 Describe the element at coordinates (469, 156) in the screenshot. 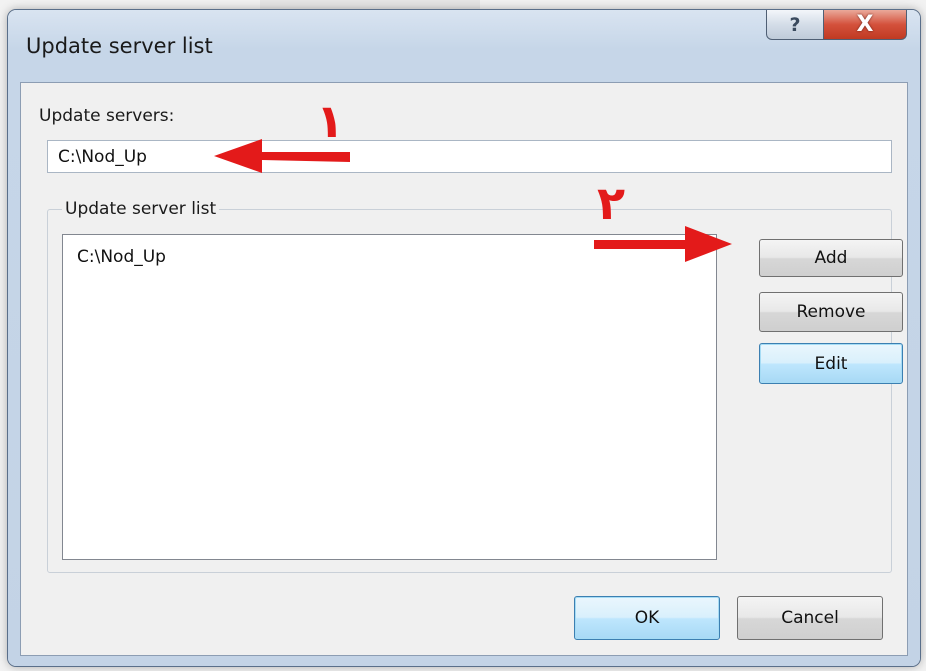

I see `update-servers-input` at that location.